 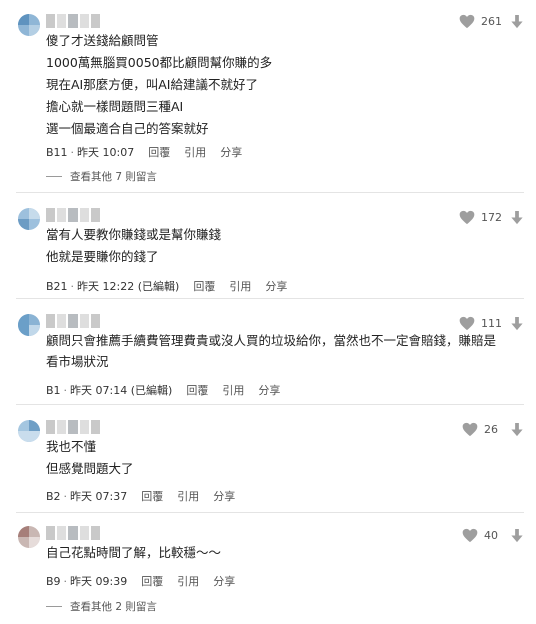 What do you see at coordinates (99, 496) in the screenshot?
I see `timestamp: 昨天 07:37` at bounding box center [99, 496].